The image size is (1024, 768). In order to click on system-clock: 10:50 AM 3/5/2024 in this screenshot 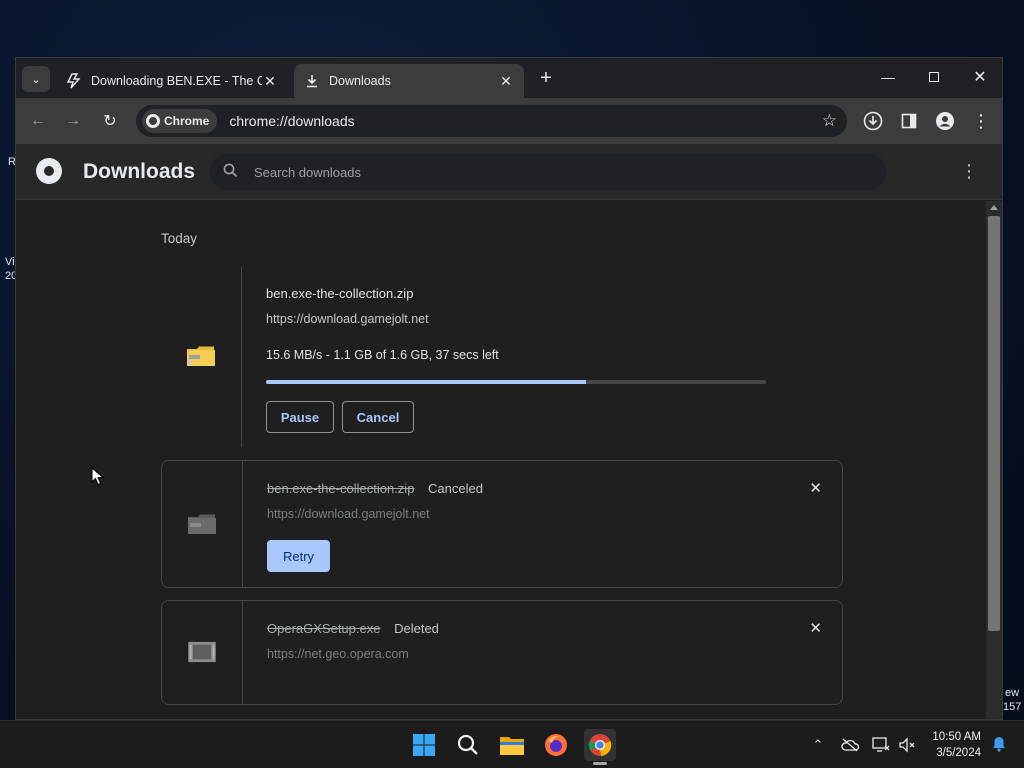, I will do `click(956, 745)`.